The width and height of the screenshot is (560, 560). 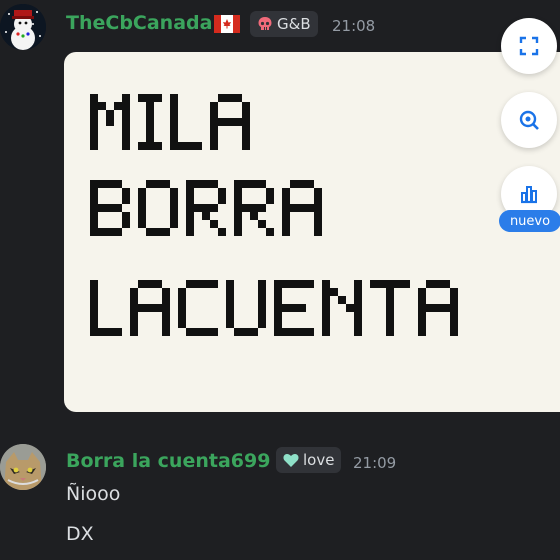 I want to click on message-line: Ñiooo, so click(x=93, y=494).